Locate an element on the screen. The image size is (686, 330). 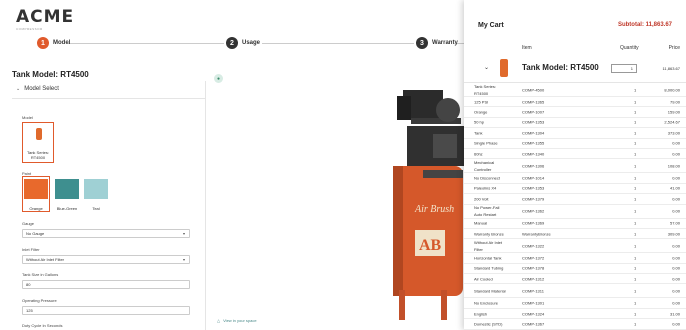
table-row: English COMP-1324 1 31.00 is located at coordinates (575, 314).